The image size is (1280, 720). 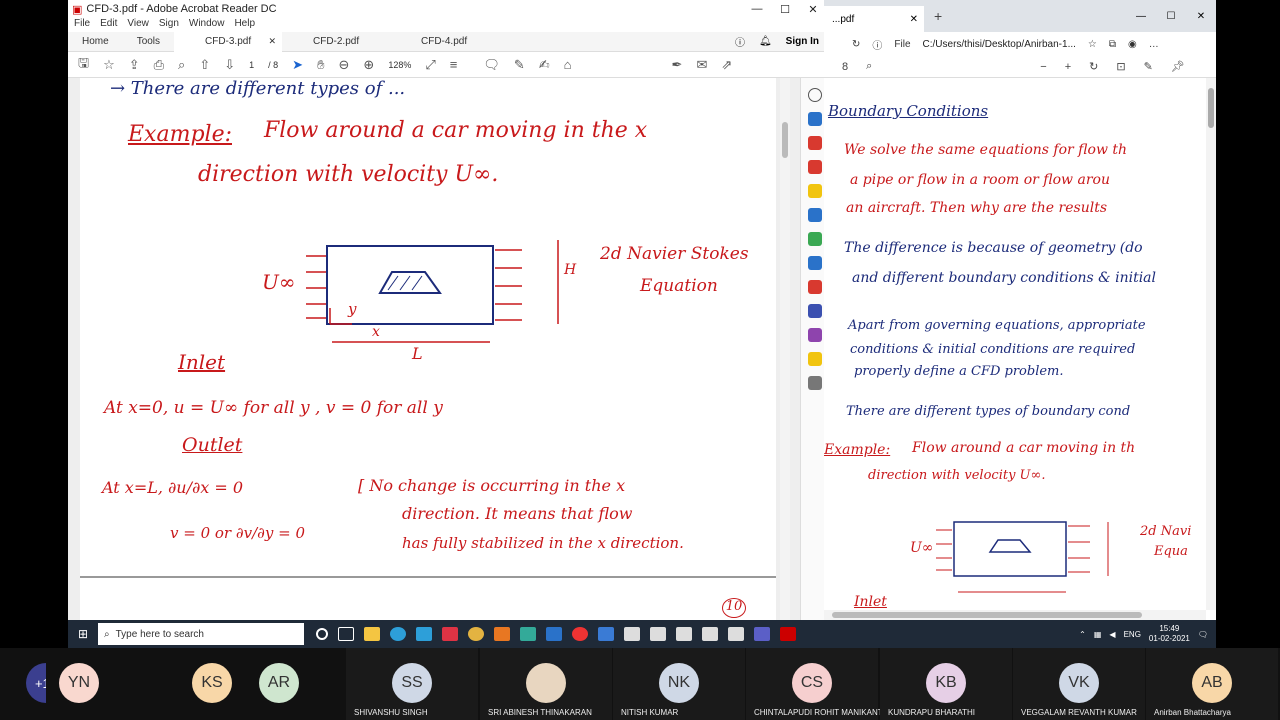 I want to click on stamp-icon: ⌂, so click(x=568, y=64).